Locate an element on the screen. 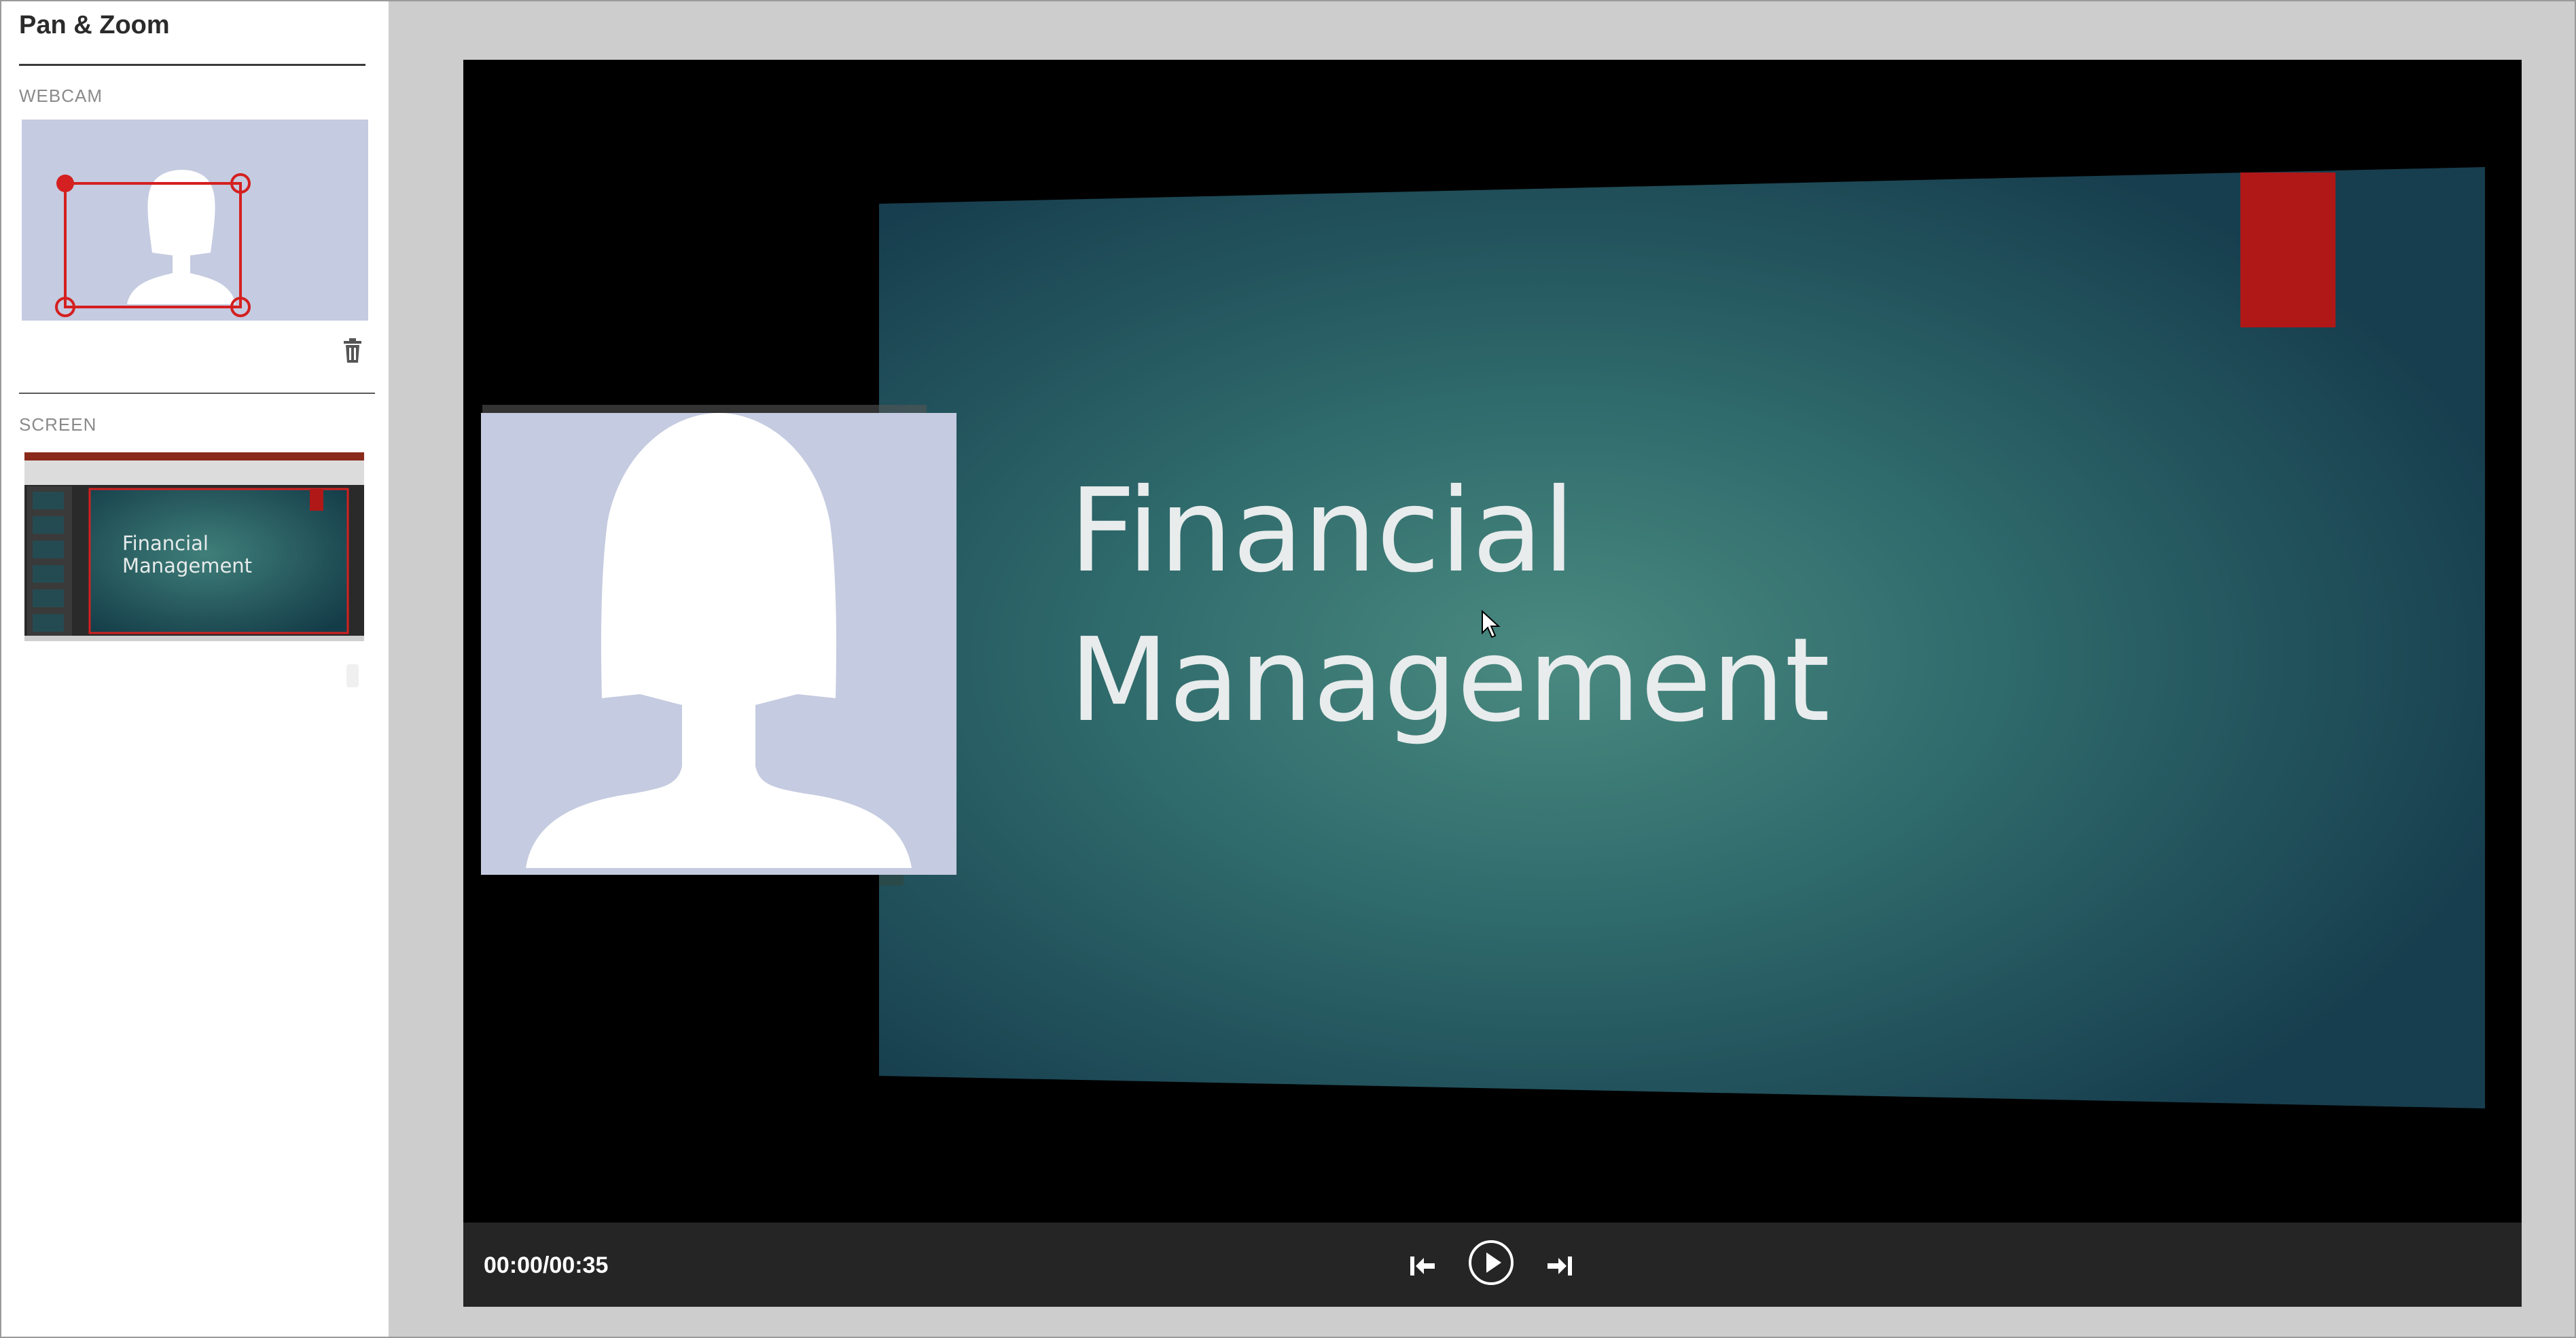 Image resolution: width=2576 pixels, height=1338 pixels. title-divider is located at coordinates (192, 65).